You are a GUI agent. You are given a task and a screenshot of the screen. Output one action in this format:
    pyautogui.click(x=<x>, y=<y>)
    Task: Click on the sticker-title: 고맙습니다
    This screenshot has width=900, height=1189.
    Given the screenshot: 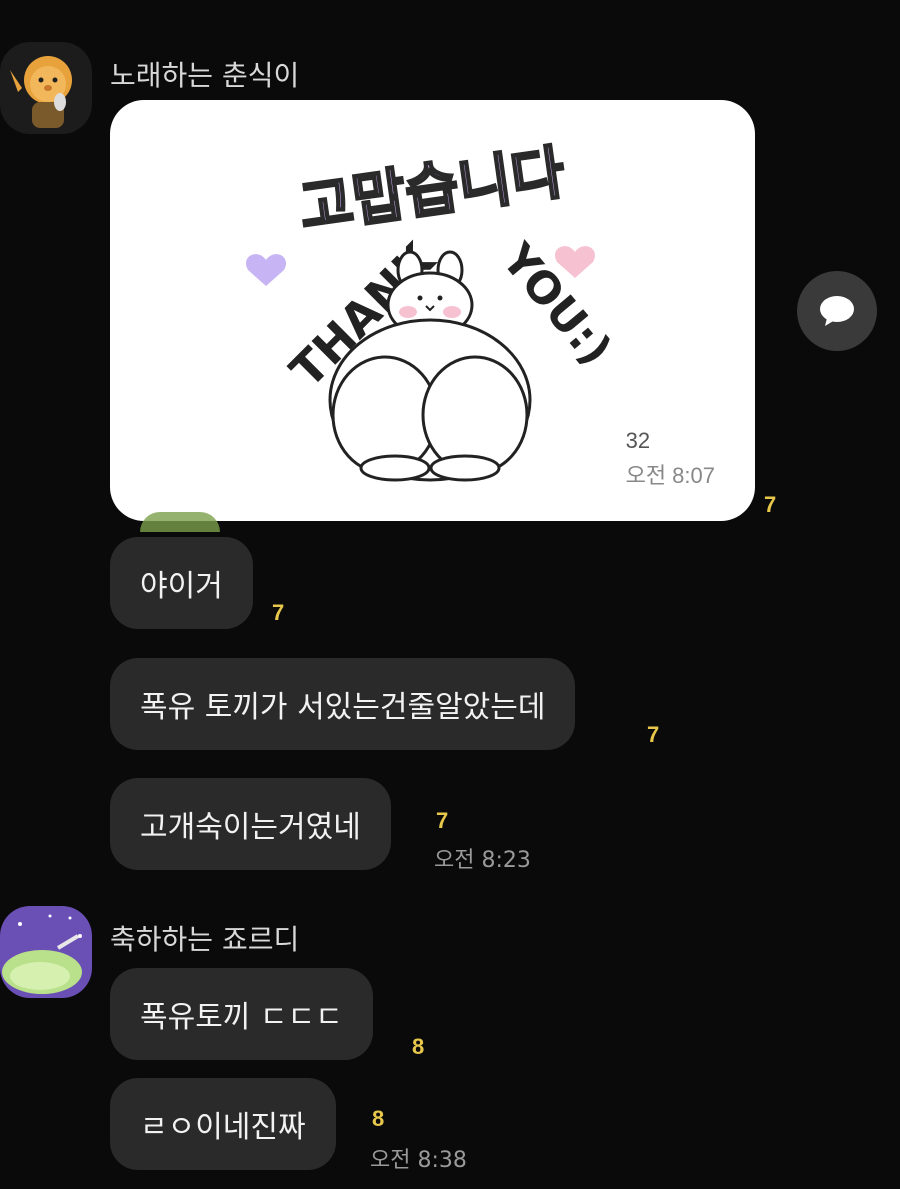 What is the action you would take?
    pyautogui.click(x=432, y=190)
    